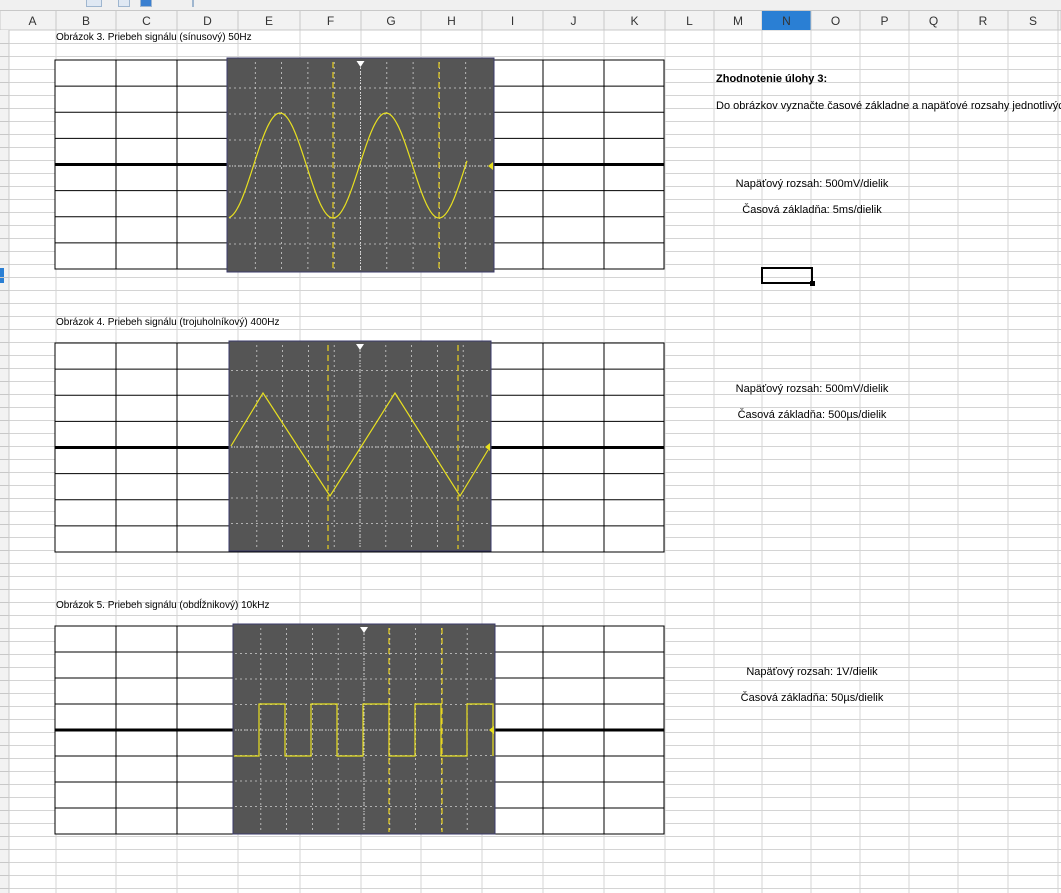 Image resolution: width=1061 pixels, height=893 pixels. What do you see at coordinates (835, 21) in the screenshot?
I see `column-header-o: O` at bounding box center [835, 21].